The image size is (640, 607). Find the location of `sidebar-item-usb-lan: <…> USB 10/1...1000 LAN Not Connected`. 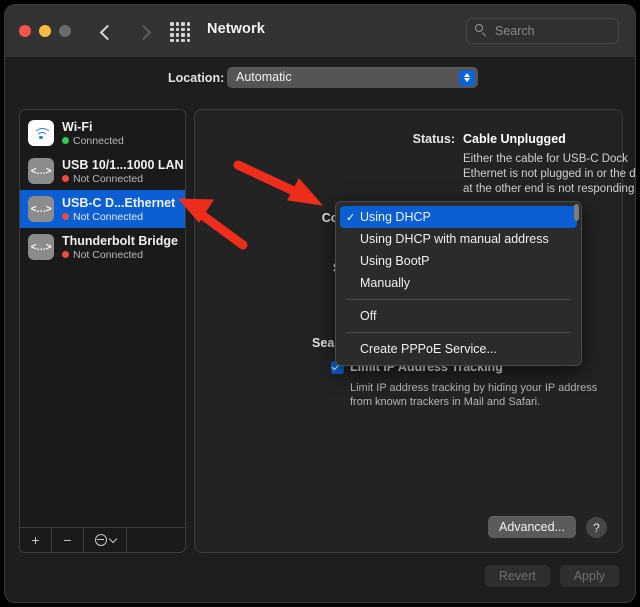

sidebar-item-usb-lan: <…> USB 10/1...1000 LAN Not Connected is located at coordinates (102, 171).